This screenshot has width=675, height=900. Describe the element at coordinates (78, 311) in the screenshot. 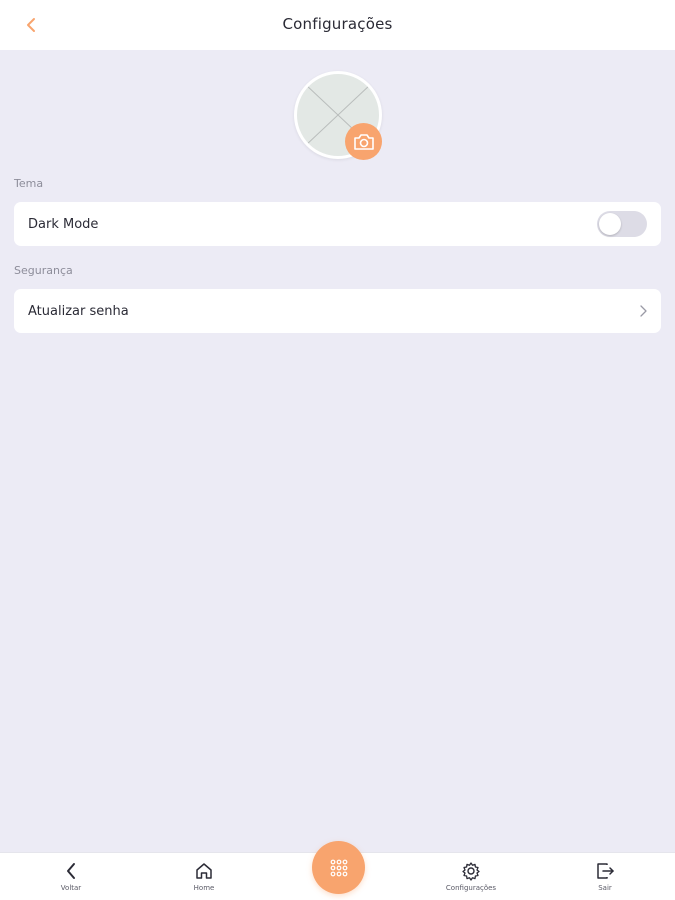

I see `update-password-label: Atualizar senha` at that location.